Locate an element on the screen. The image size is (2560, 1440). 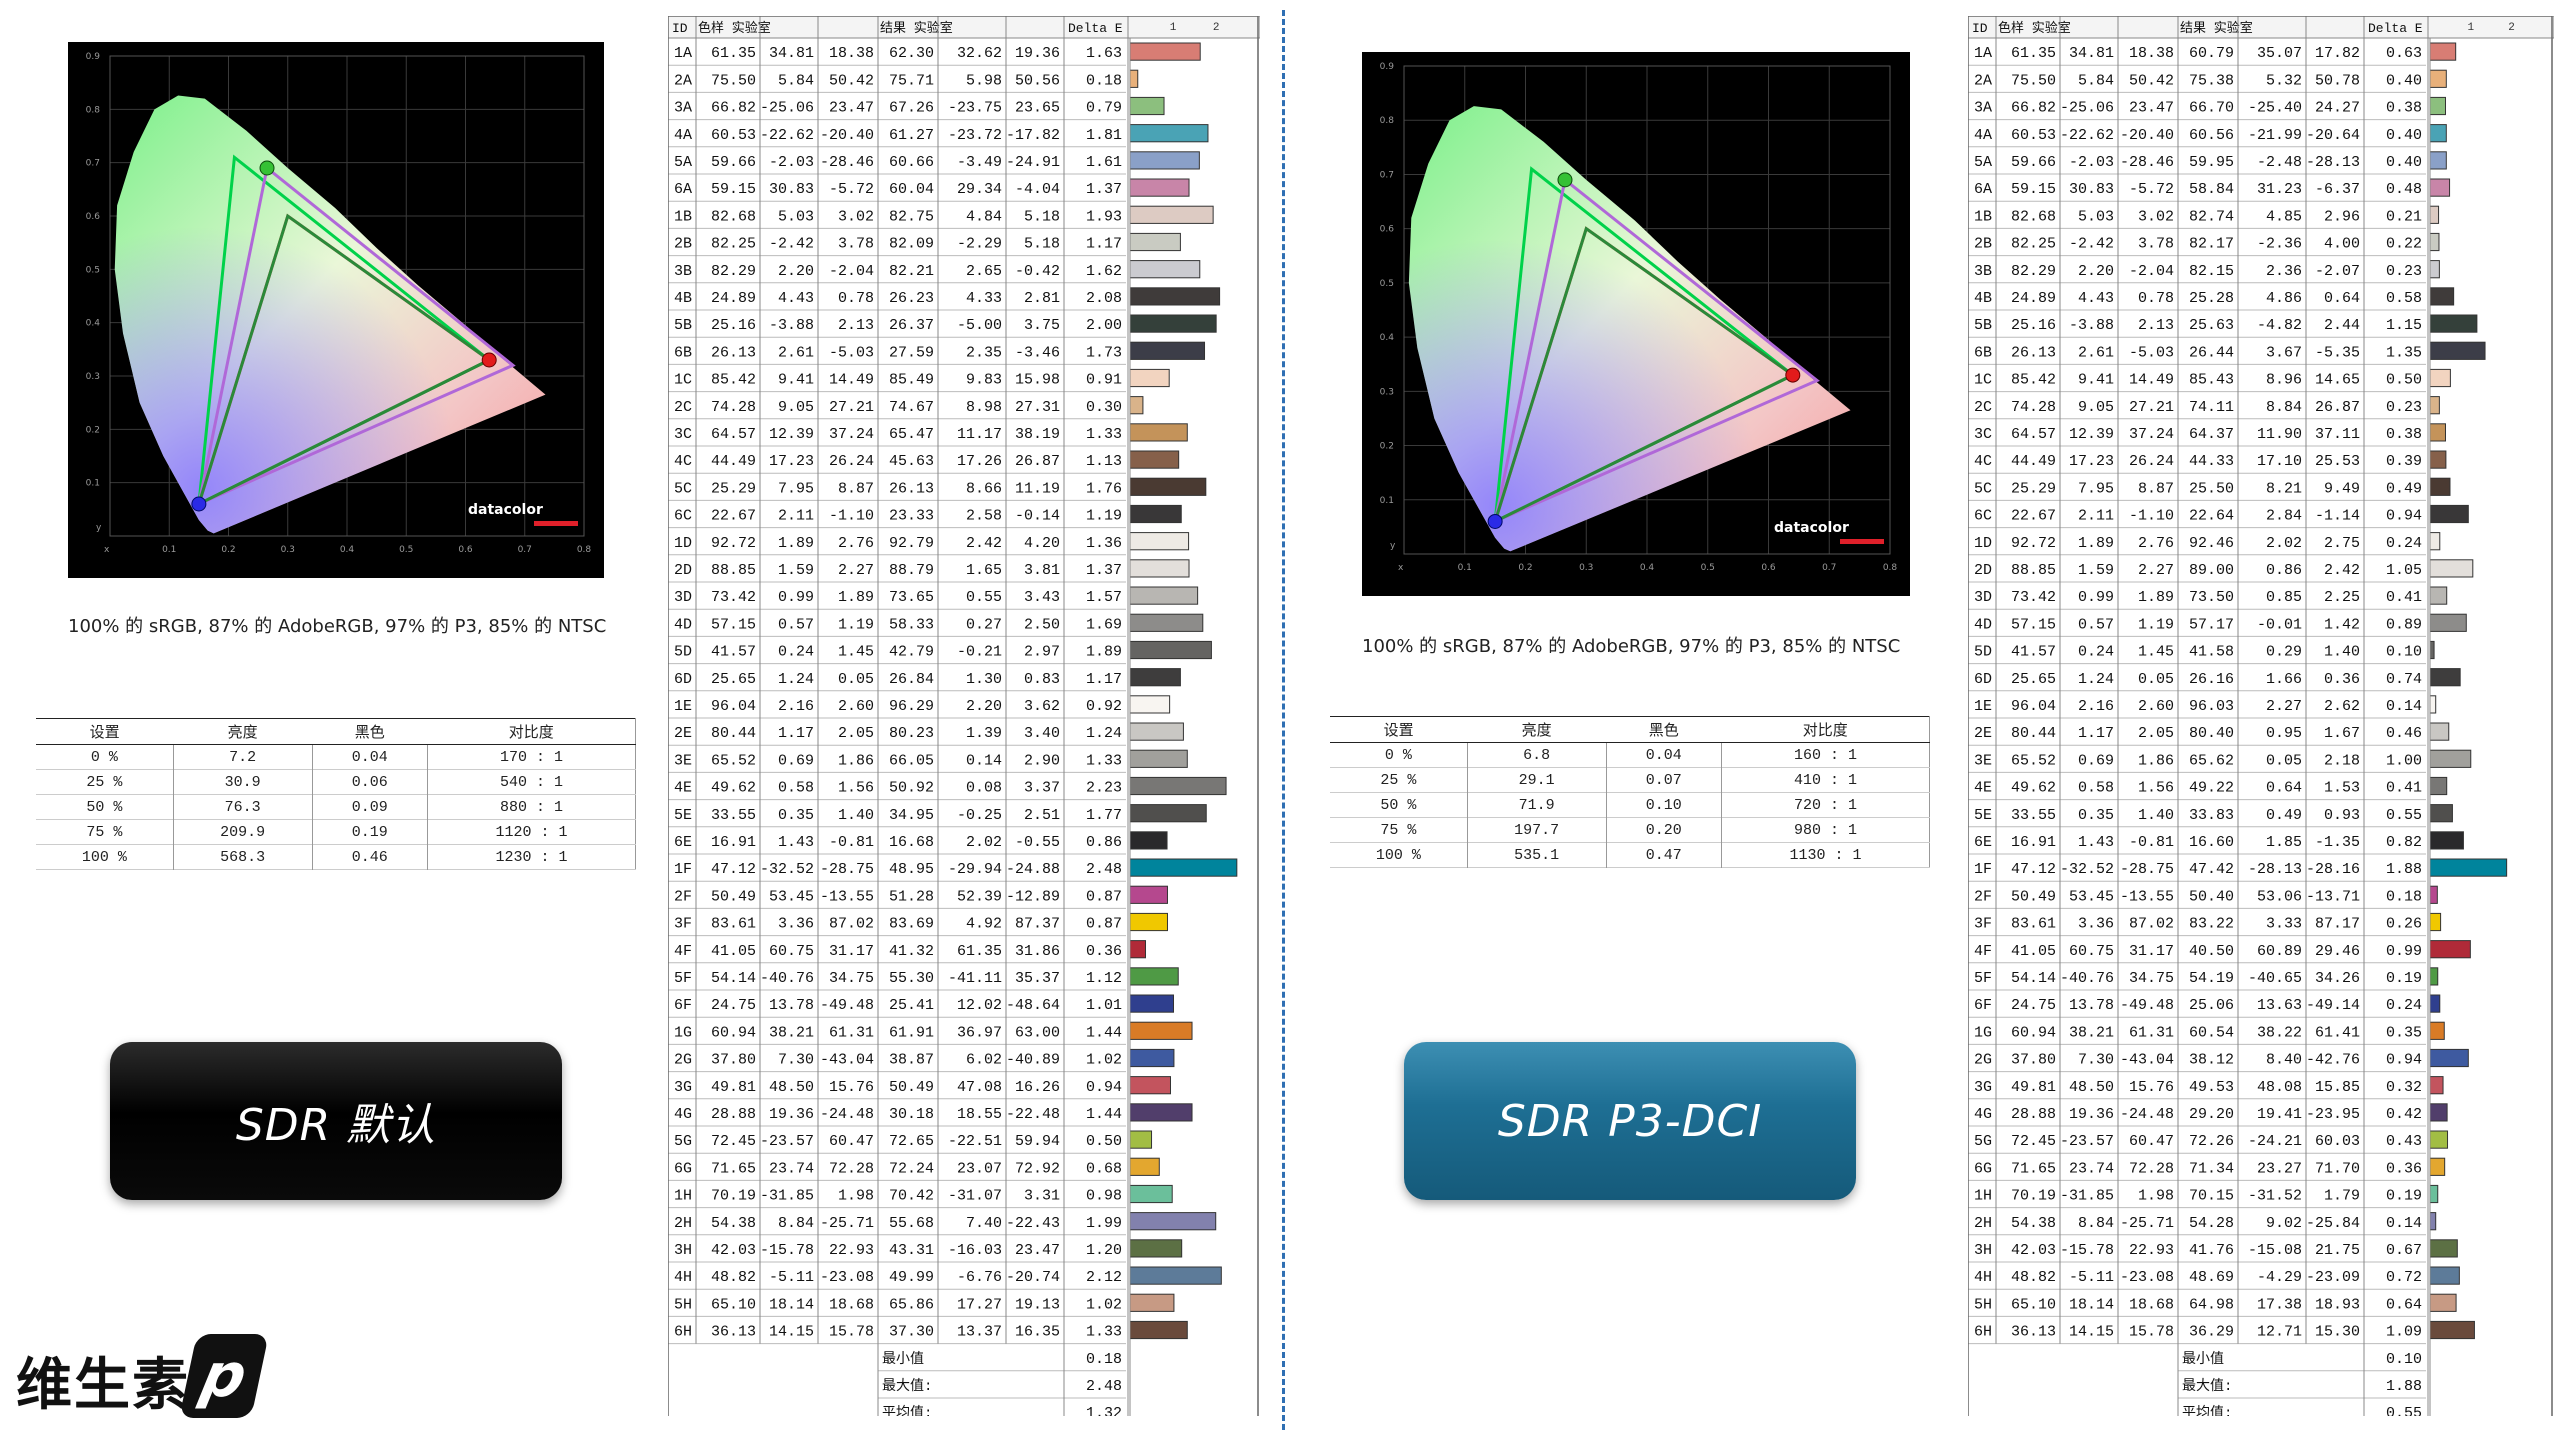
table-cell: -3.88 is located at coordinates (791, 325).